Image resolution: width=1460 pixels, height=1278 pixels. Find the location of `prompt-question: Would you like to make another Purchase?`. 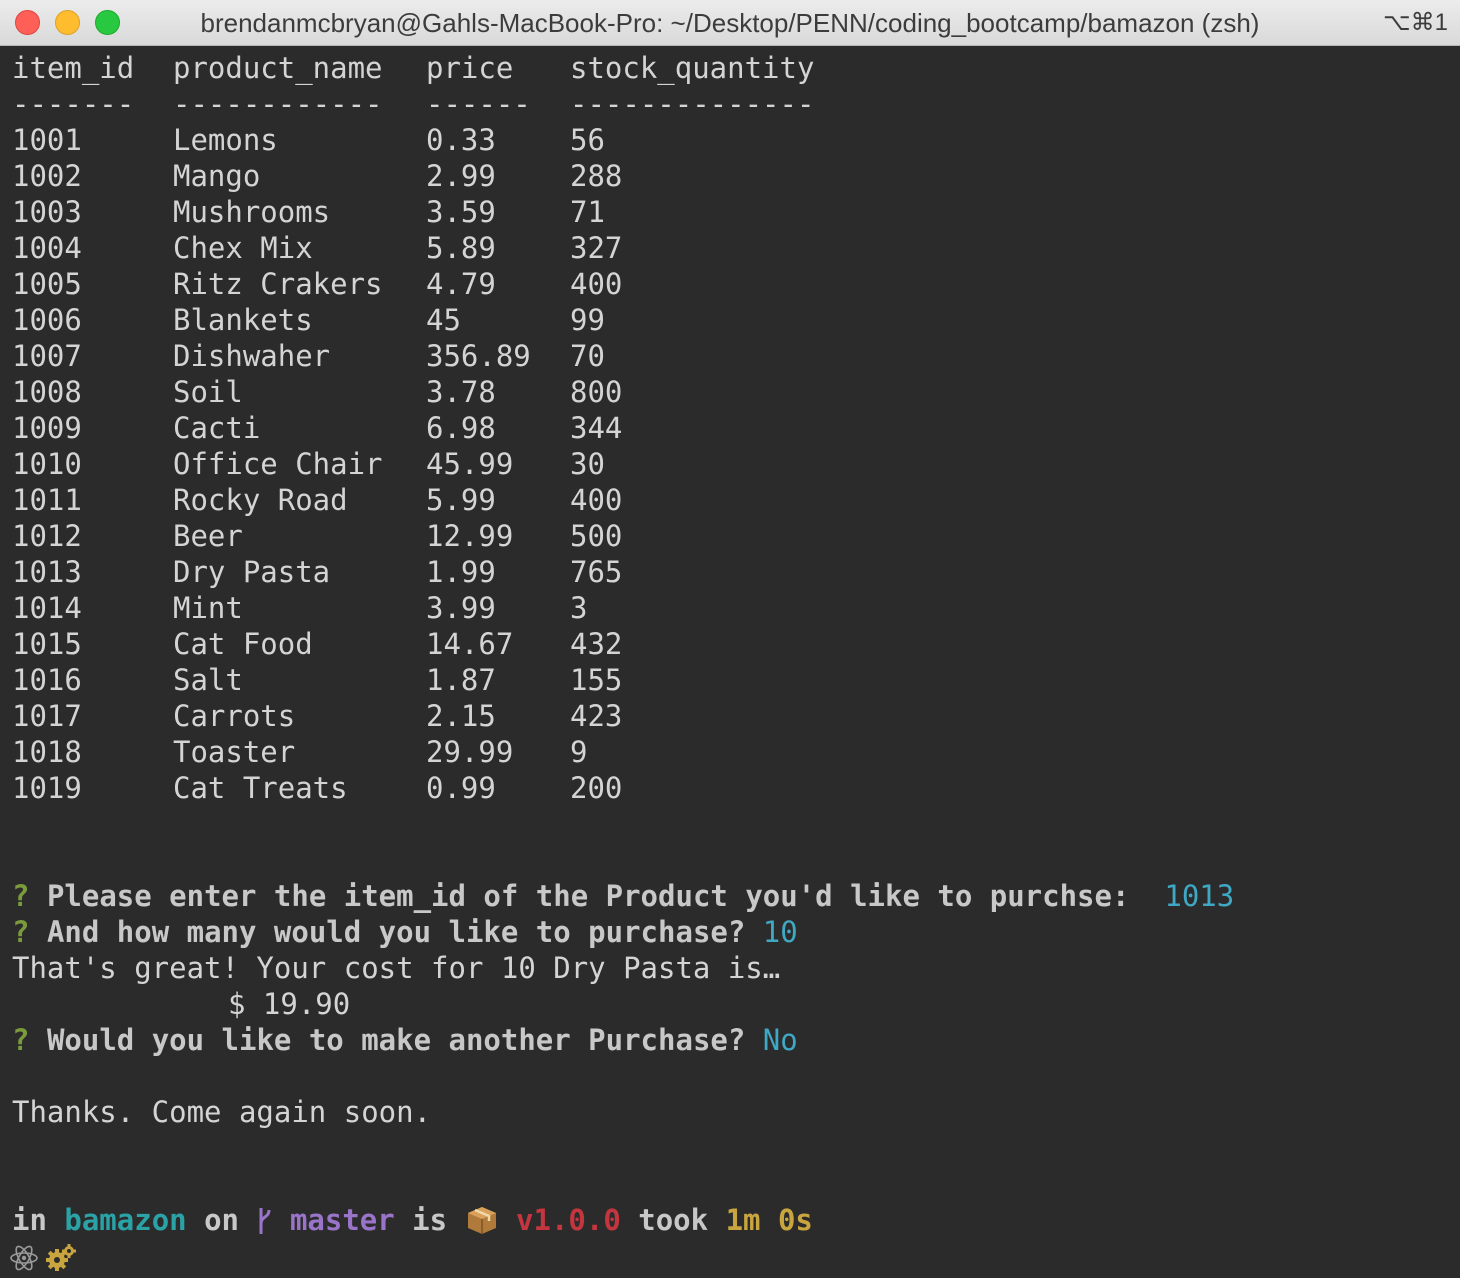

prompt-question: Would you like to make another Purchase? is located at coordinates (396, 1040).